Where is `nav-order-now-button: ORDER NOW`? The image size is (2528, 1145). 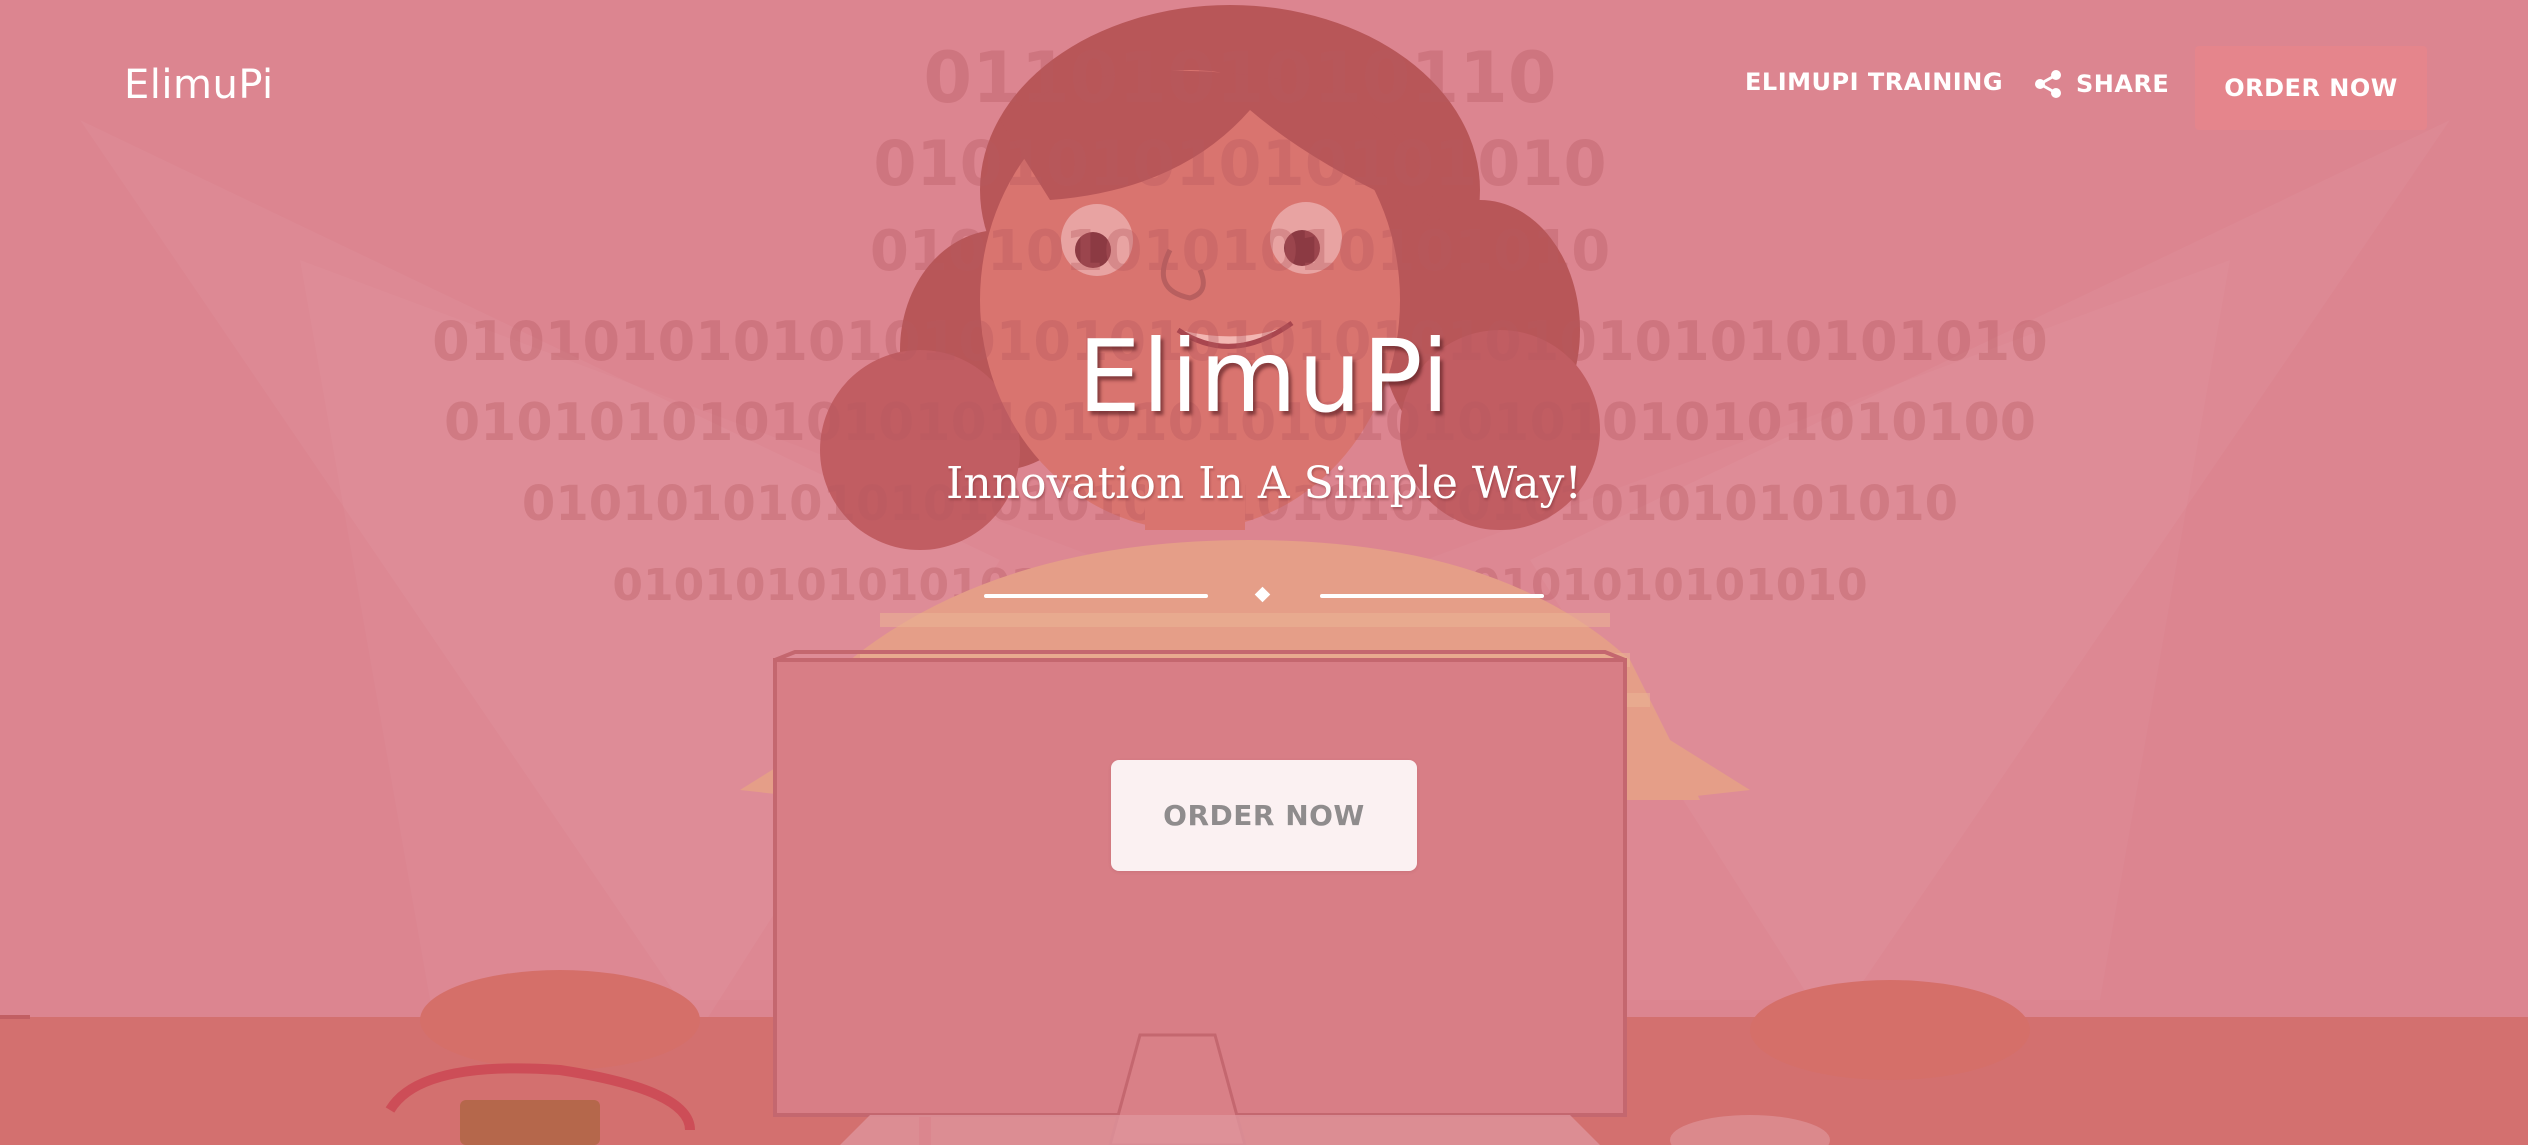
nav-order-now-button: ORDER NOW is located at coordinates (2311, 88).